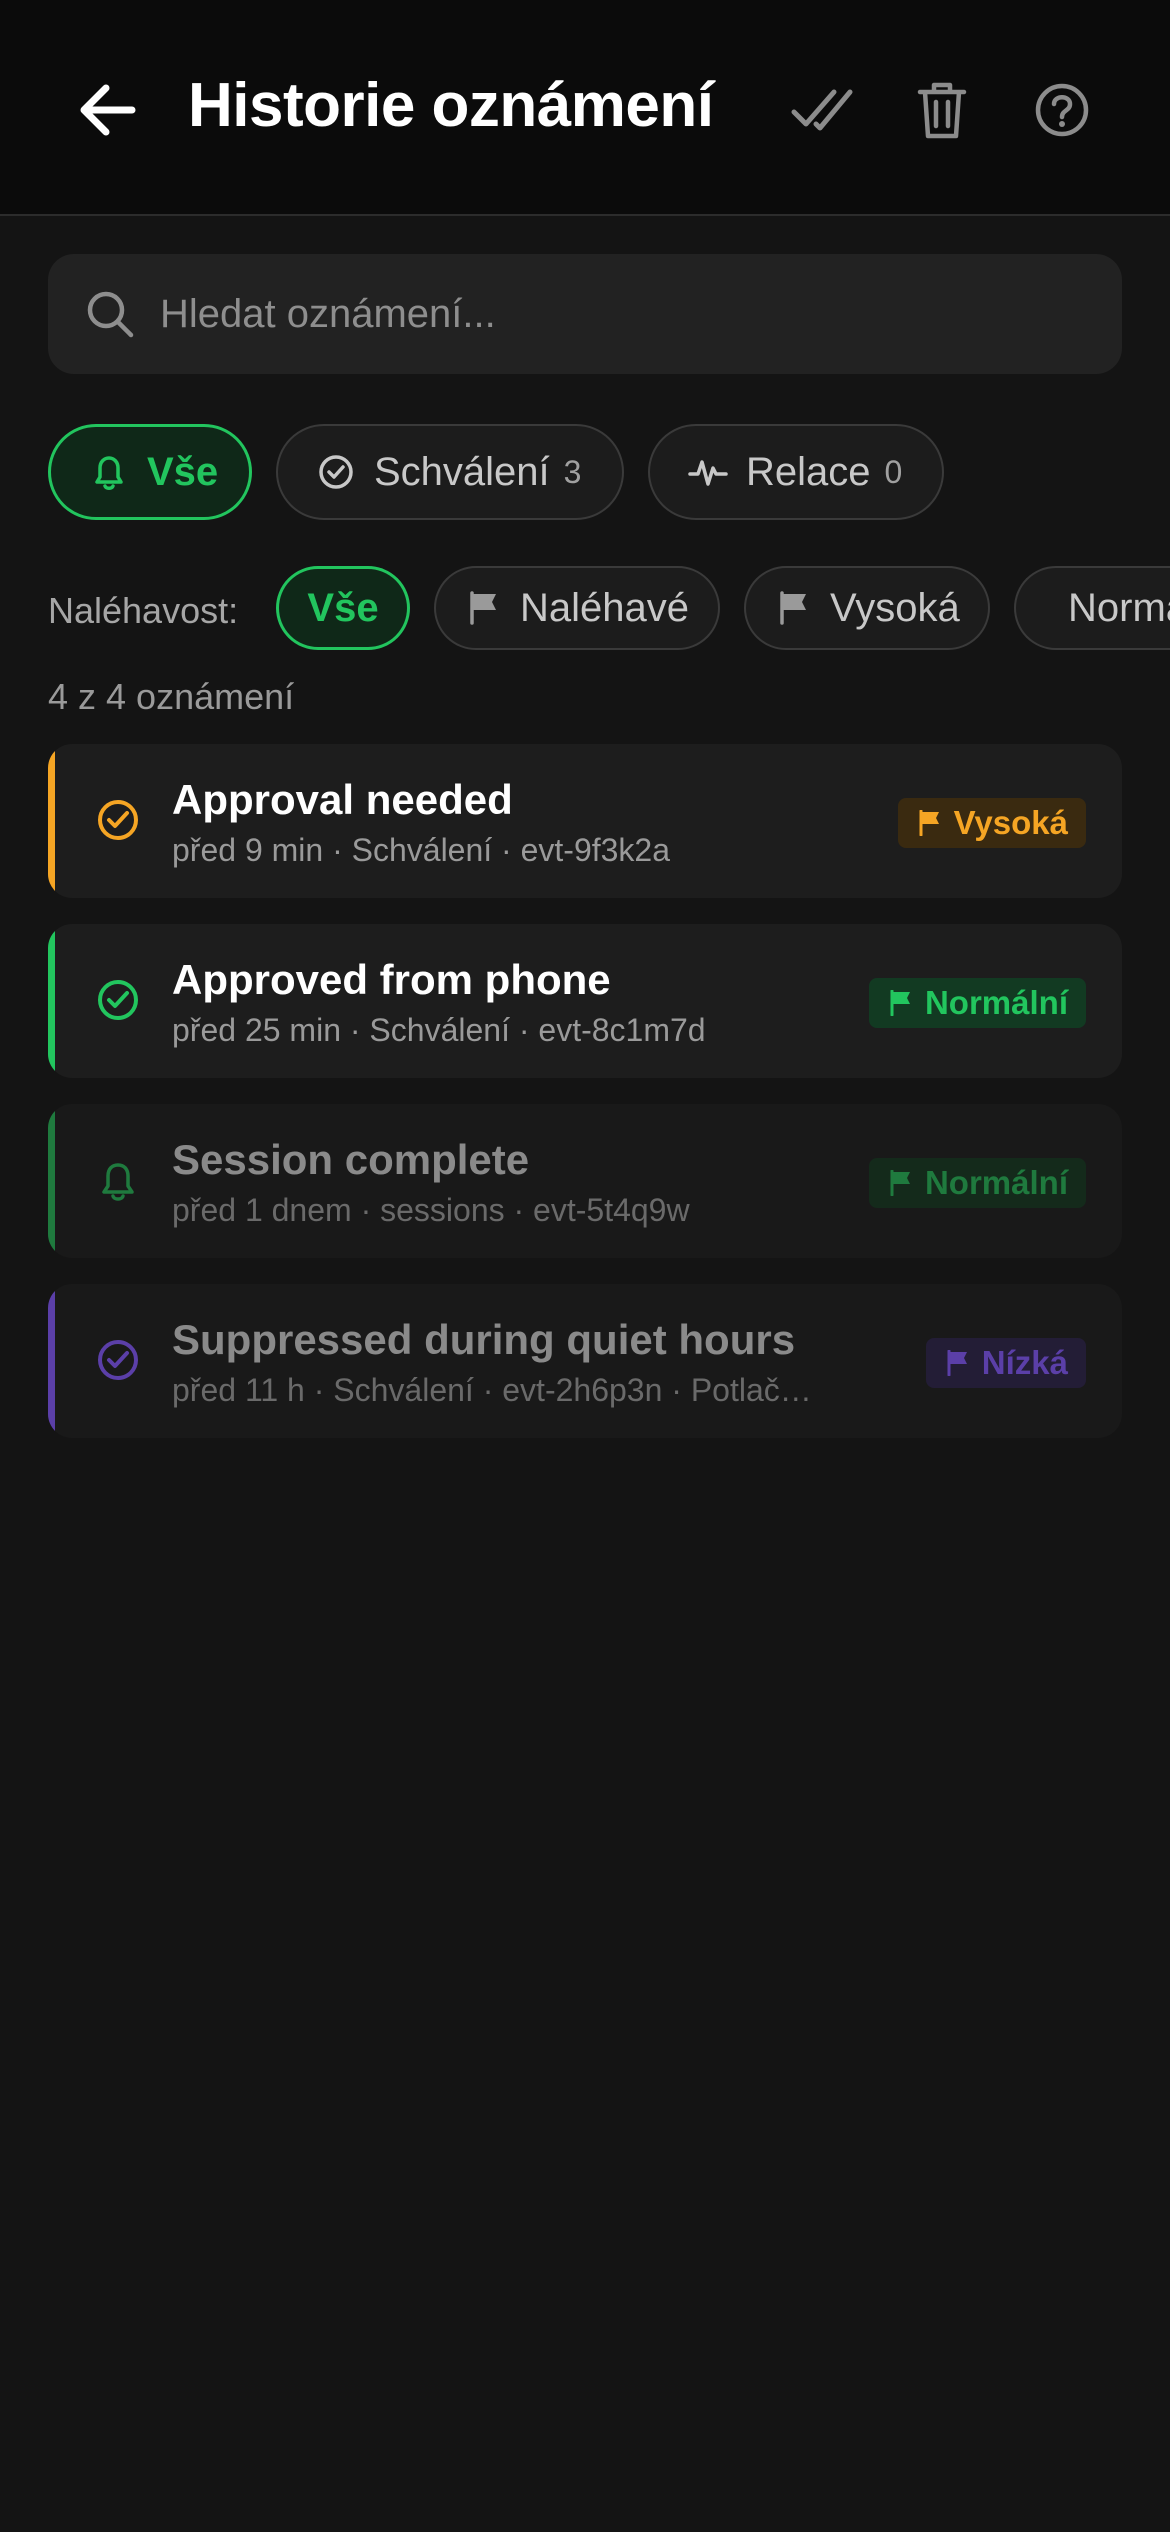 Image resolution: width=1170 pixels, height=2532 pixels. Describe the element at coordinates (1010, 822) in the screenshot. I see `severity-badge-label: Vysoká` at that location.